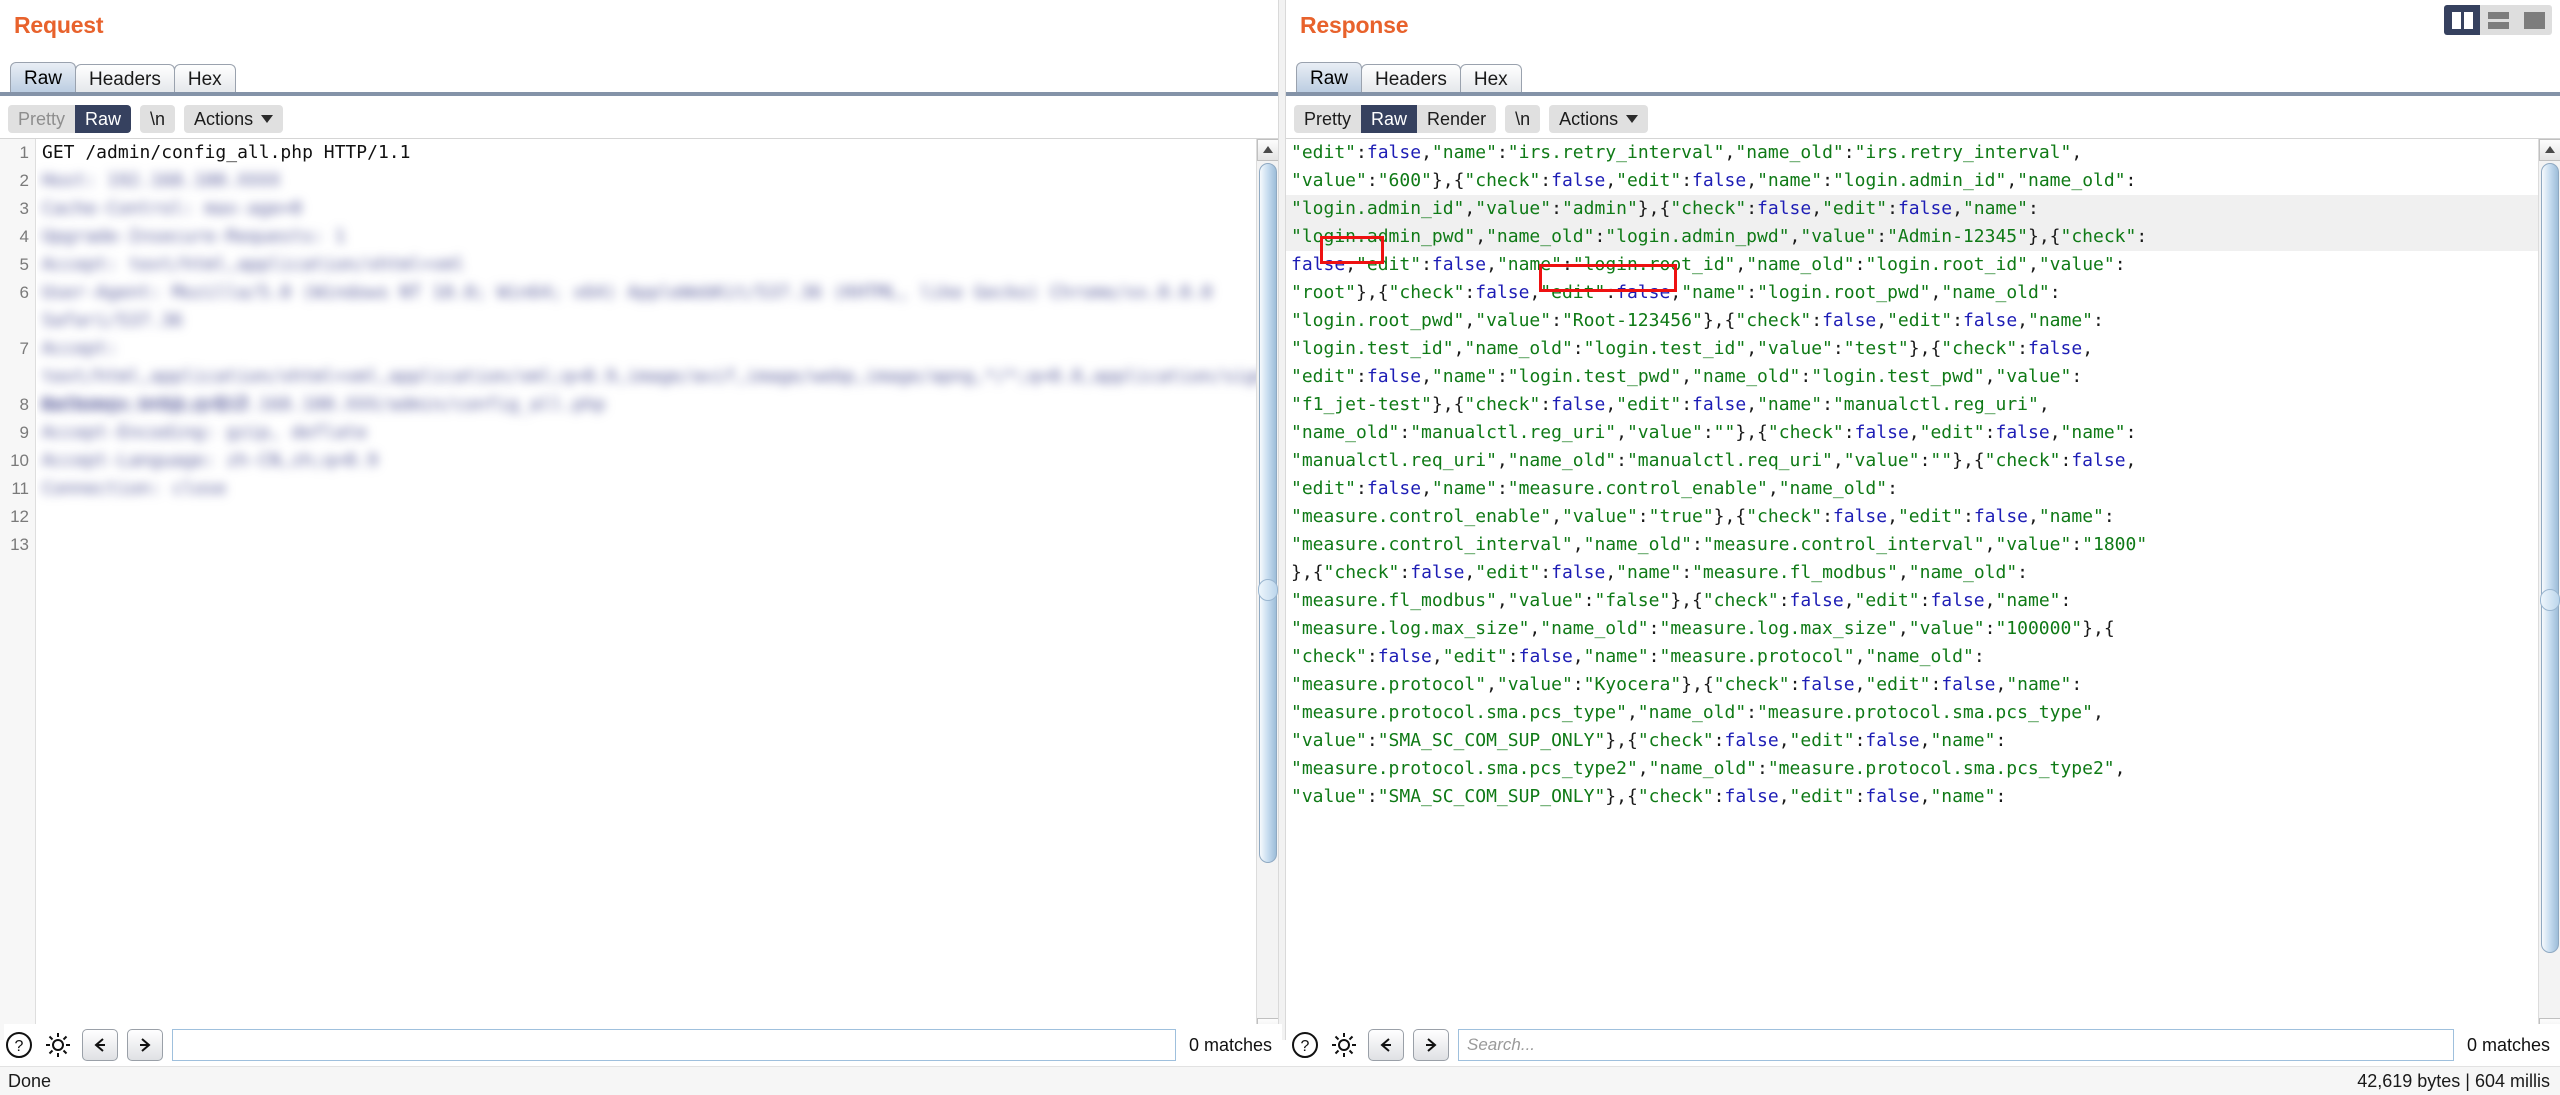  Describe the element at coordinates (253, 264) in the screenshot. I see `request-code-line: Accept: text/html,application/xhtml+xml` at that location.